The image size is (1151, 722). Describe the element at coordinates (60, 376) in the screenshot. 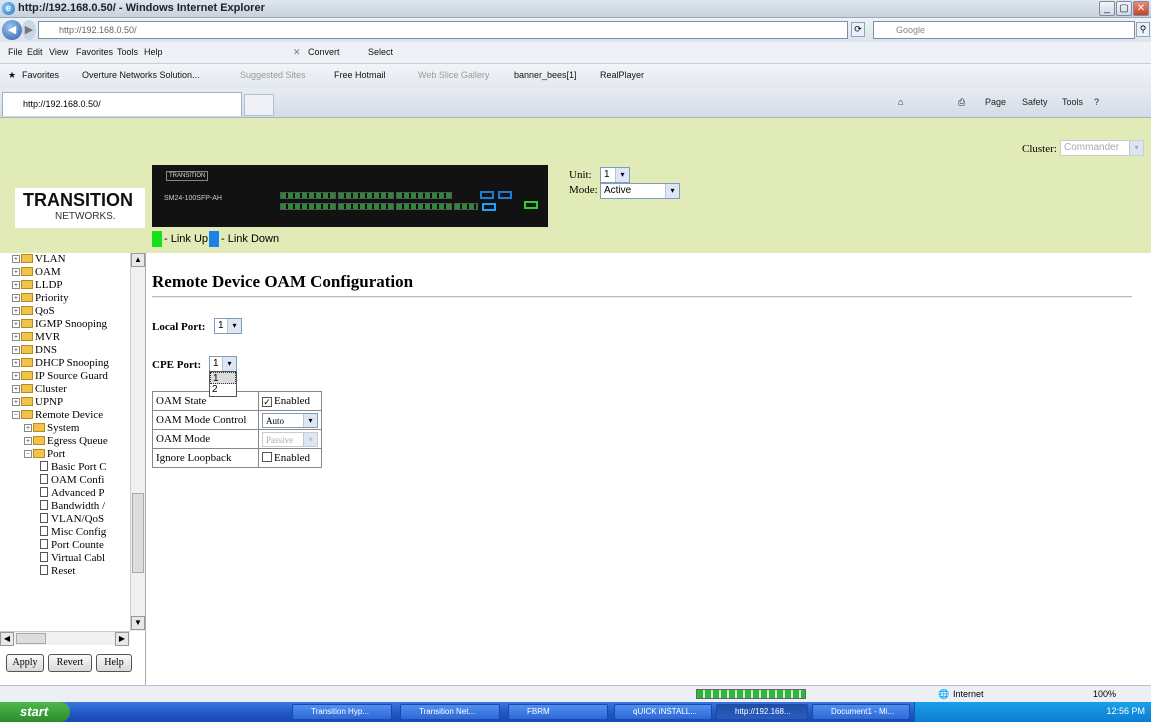

I see `tree-item-ip-source-guard: + IP Source Guard` at that location.